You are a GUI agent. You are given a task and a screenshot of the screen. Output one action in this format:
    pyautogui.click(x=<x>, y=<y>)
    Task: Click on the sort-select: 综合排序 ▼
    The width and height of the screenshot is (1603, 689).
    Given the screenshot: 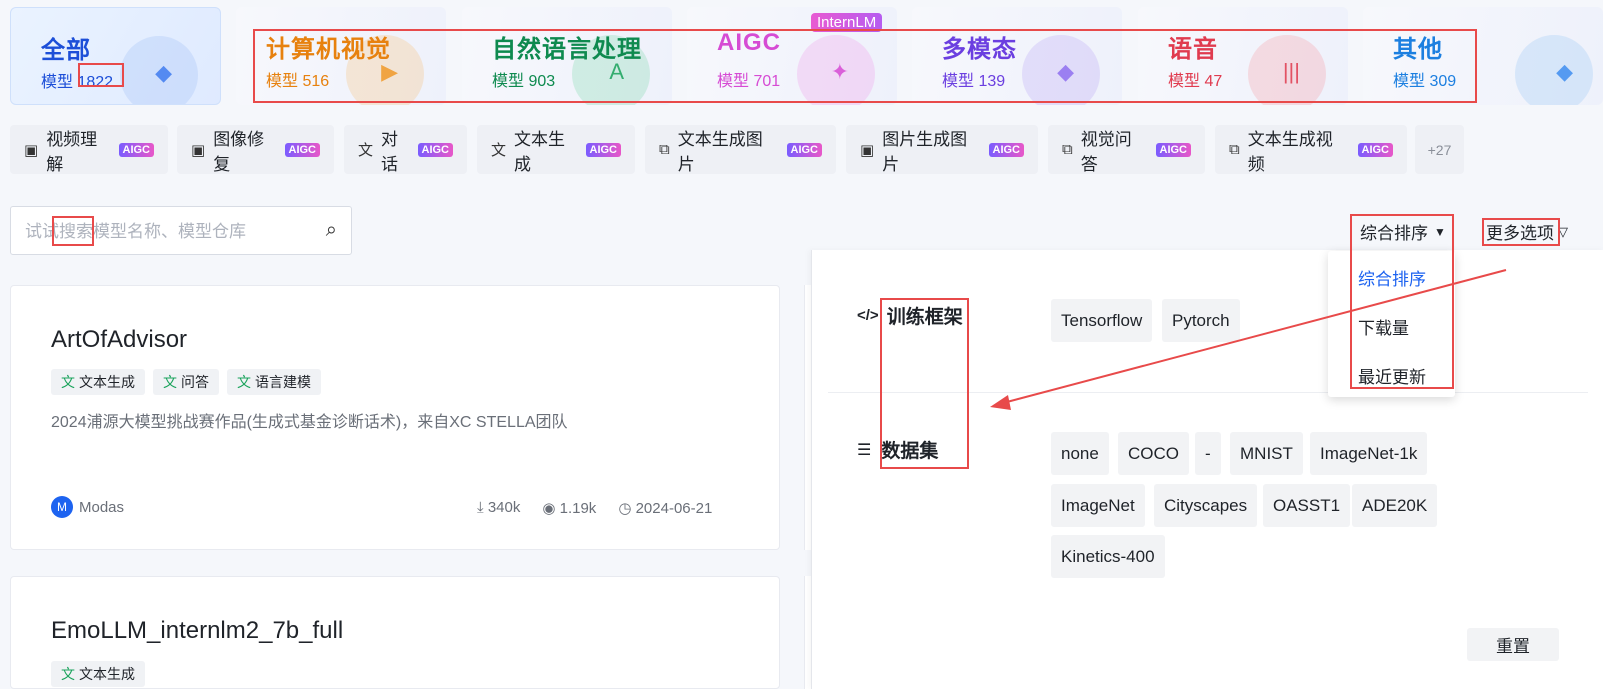 What is the action you would take?
    pyautogui.click(x=1403, y=231)
    